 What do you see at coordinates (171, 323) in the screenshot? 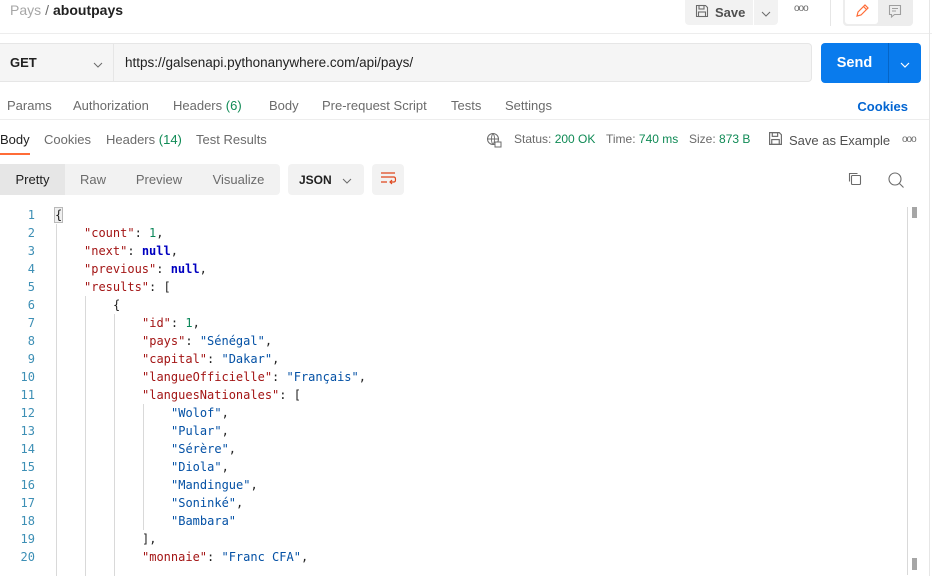
I see `code-text: "id": 1,` at bounding box center [171, 323].